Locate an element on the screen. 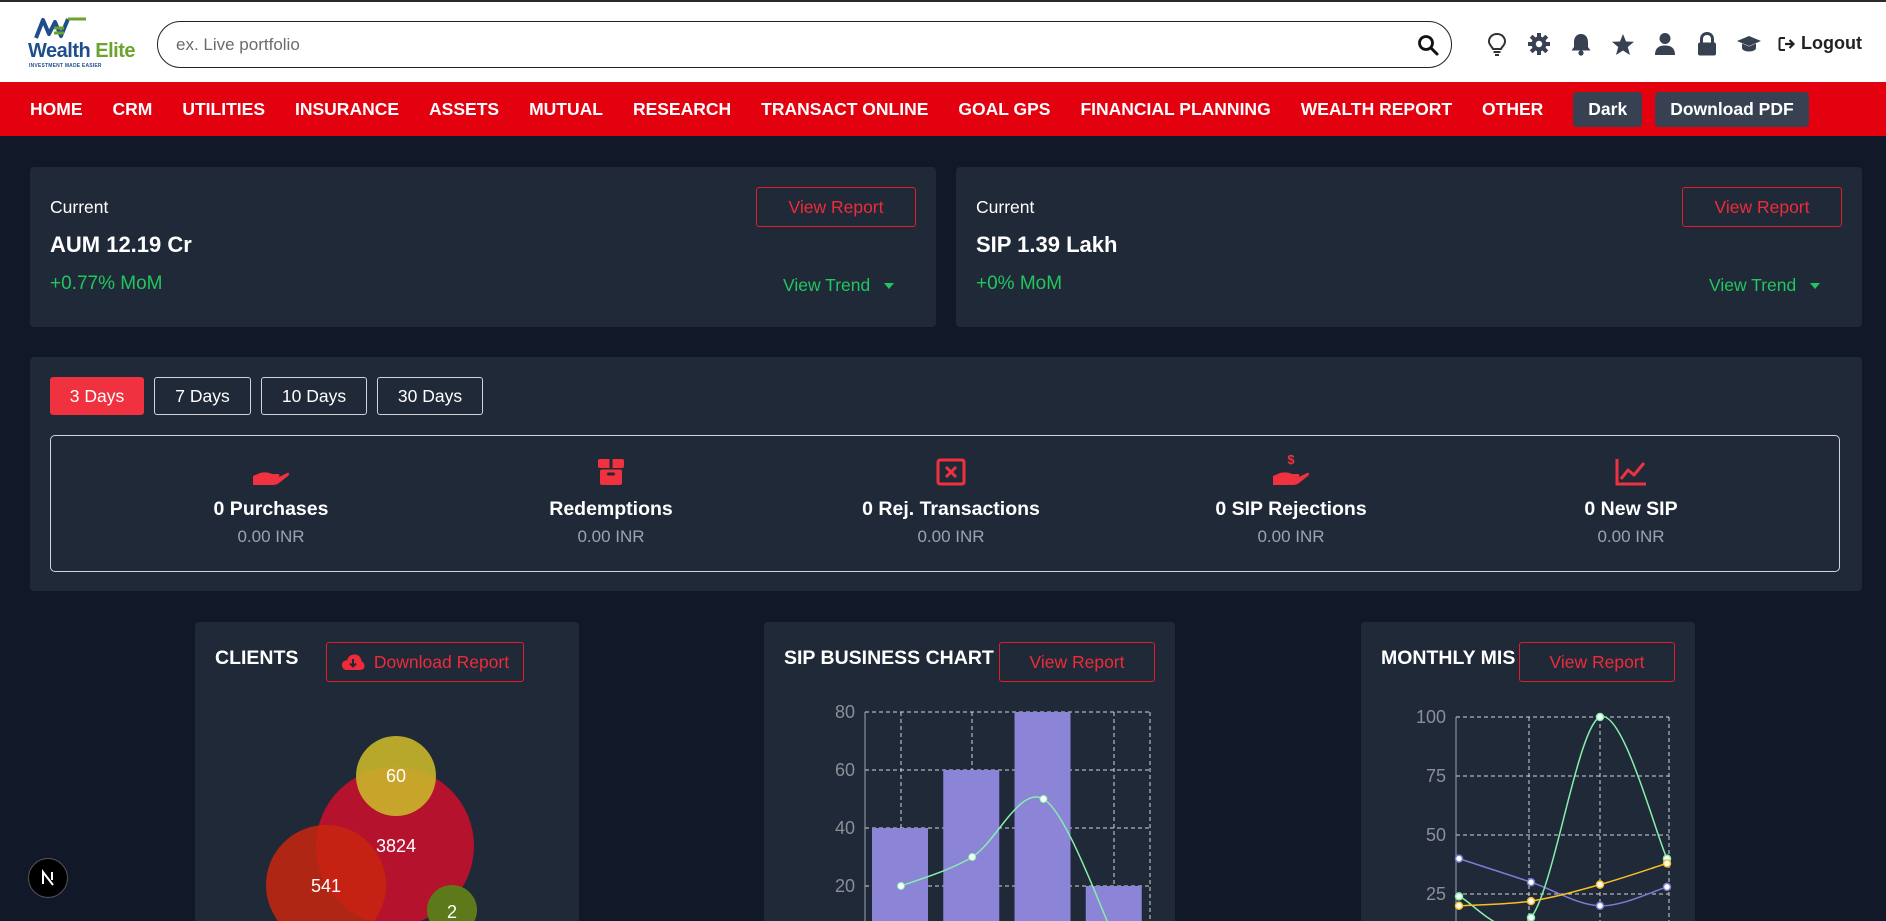  dark-mode-button: Dark is located at coordinates (1608, 109).